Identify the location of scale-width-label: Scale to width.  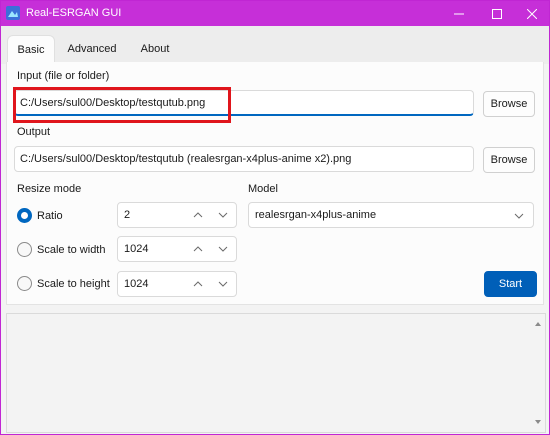
(71, 250).